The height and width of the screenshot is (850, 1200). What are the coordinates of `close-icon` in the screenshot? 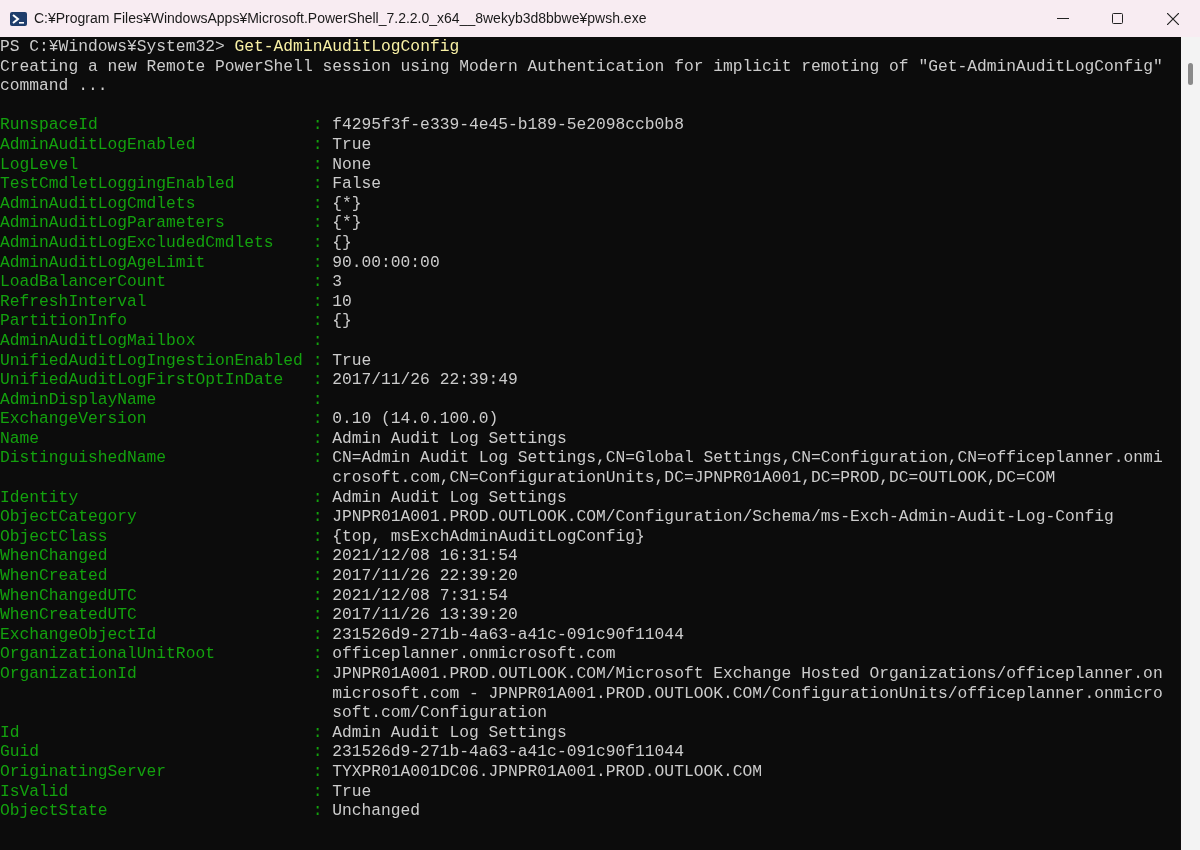 It's located at (1172, 18).